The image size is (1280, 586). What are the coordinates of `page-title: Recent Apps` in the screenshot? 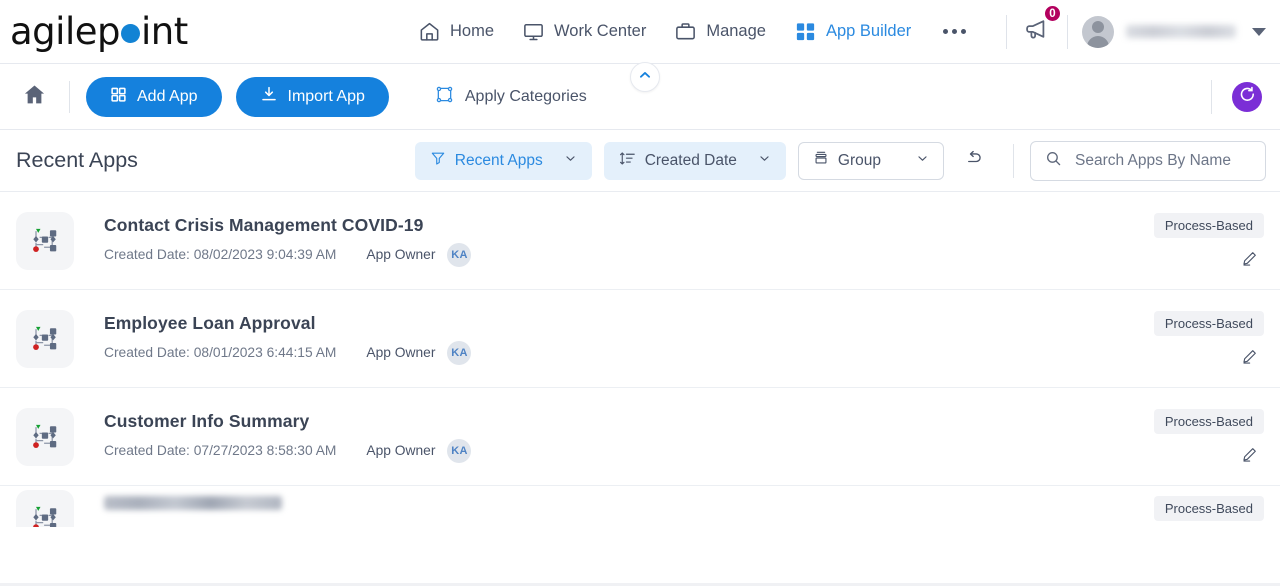 It's located at (77, 160).